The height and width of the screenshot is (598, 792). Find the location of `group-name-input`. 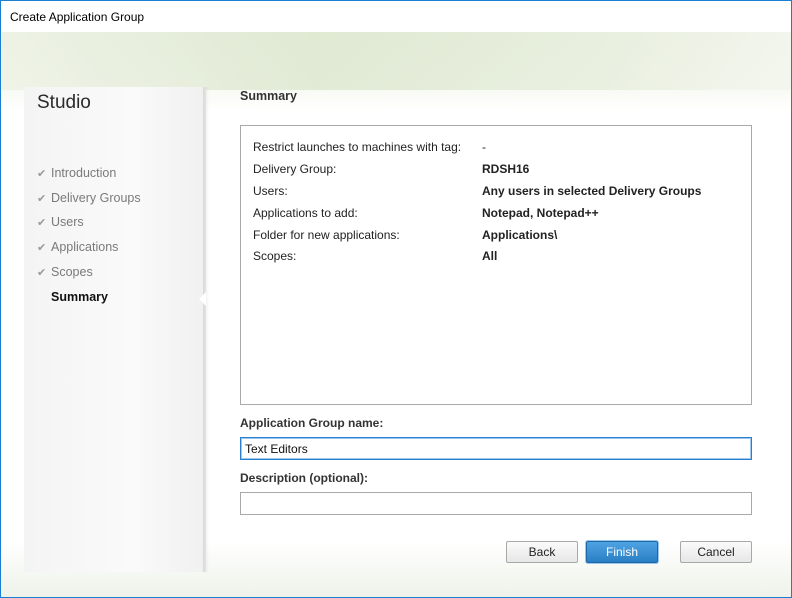

group-name-input is located at coordinates (496, 448).